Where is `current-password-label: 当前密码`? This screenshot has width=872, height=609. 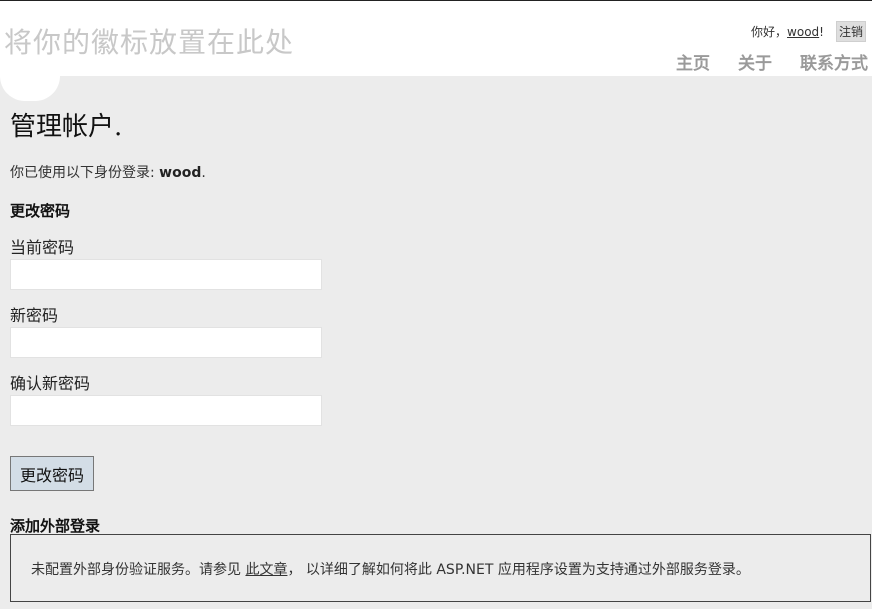 current-password-label: 当前密码 is located at coordinates (42, 247).